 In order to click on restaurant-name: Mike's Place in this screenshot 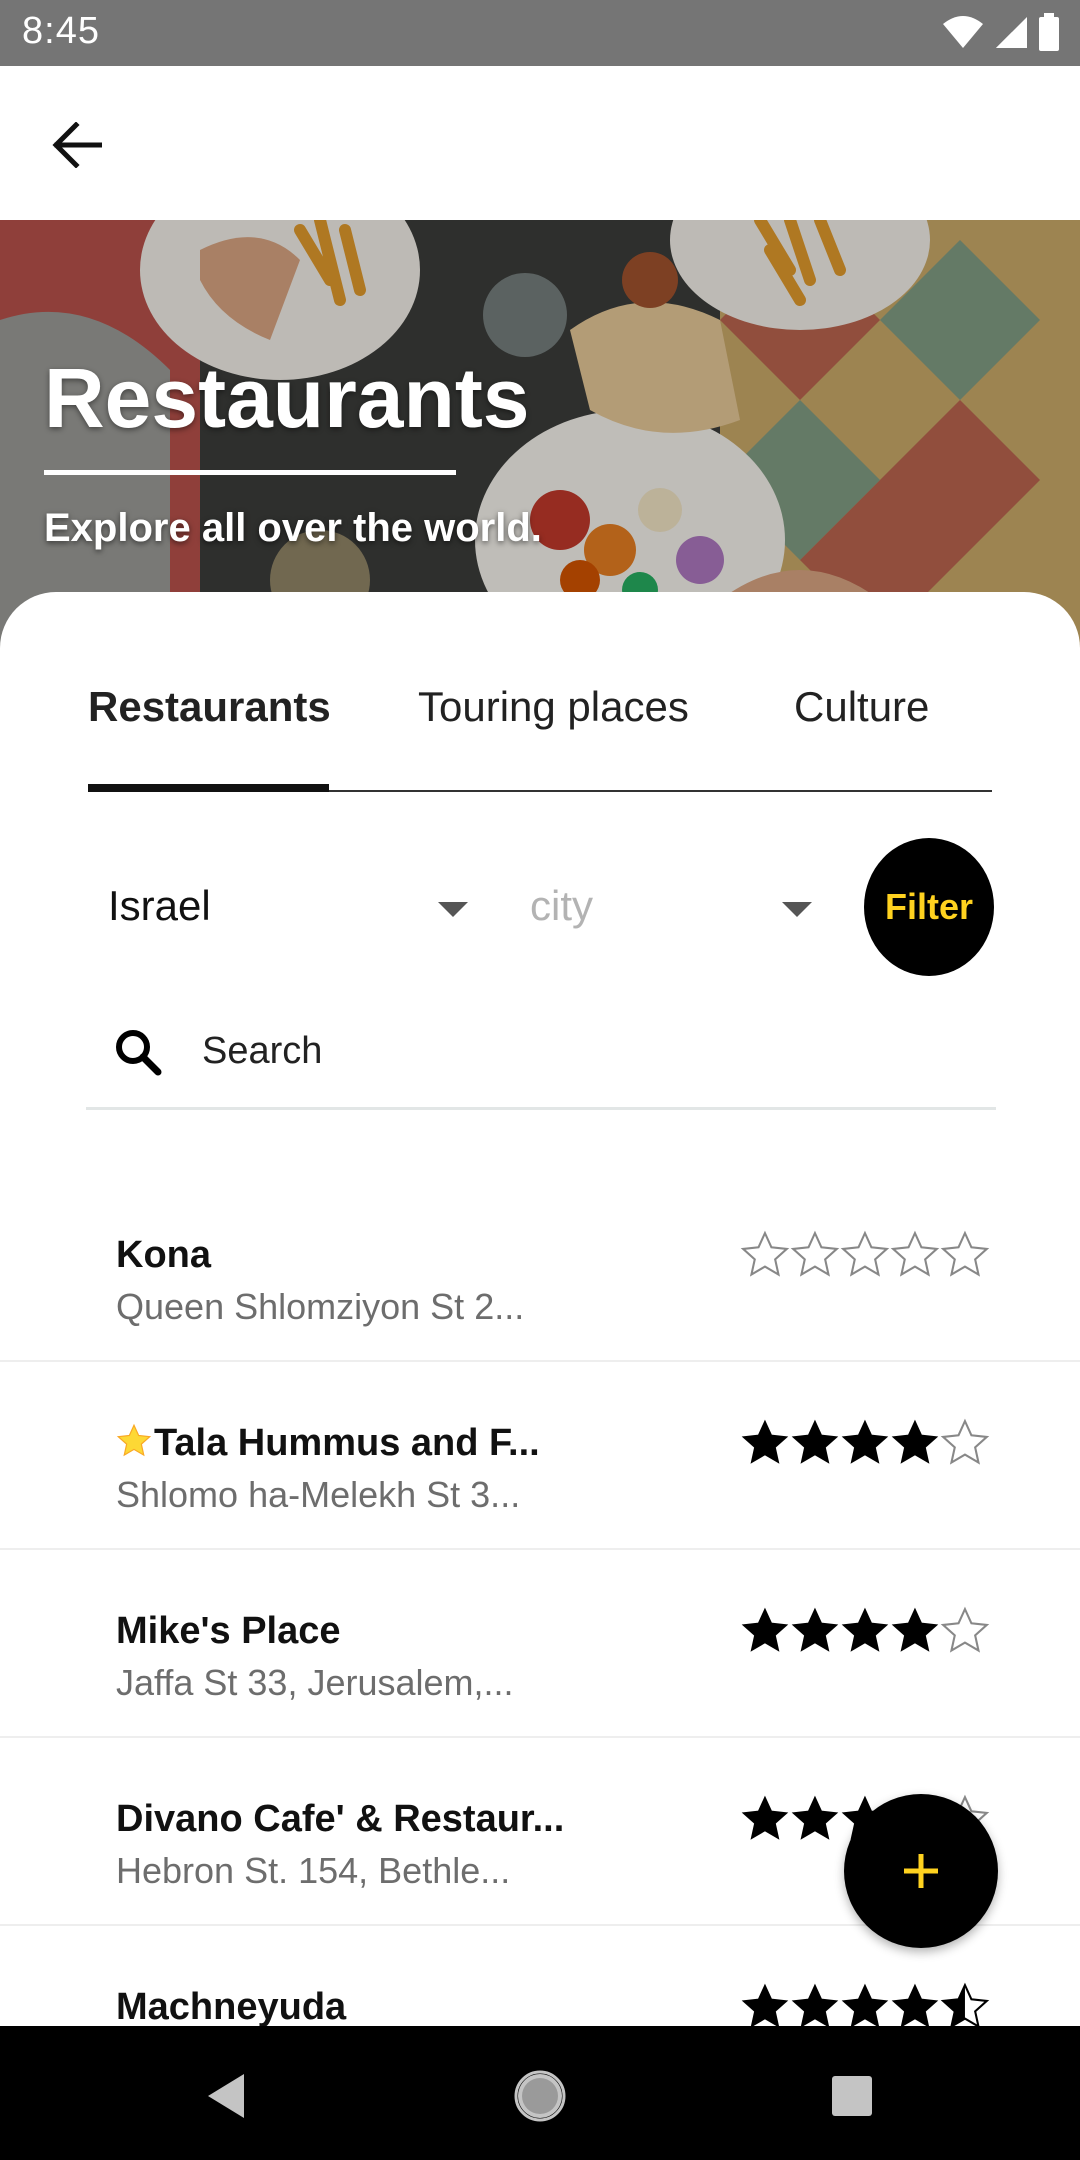, I will do `click(228, 1631)`.